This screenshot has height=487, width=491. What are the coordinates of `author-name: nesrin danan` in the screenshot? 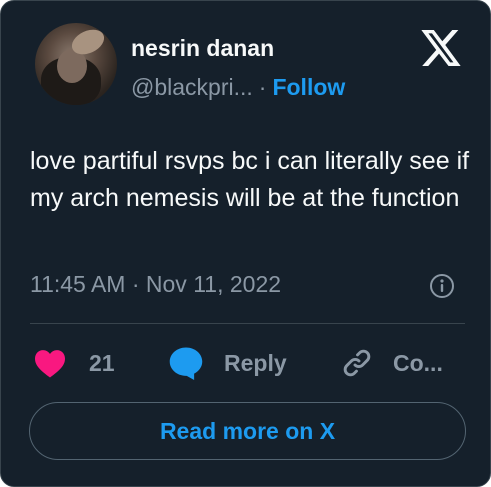 It's located at (202, 48).